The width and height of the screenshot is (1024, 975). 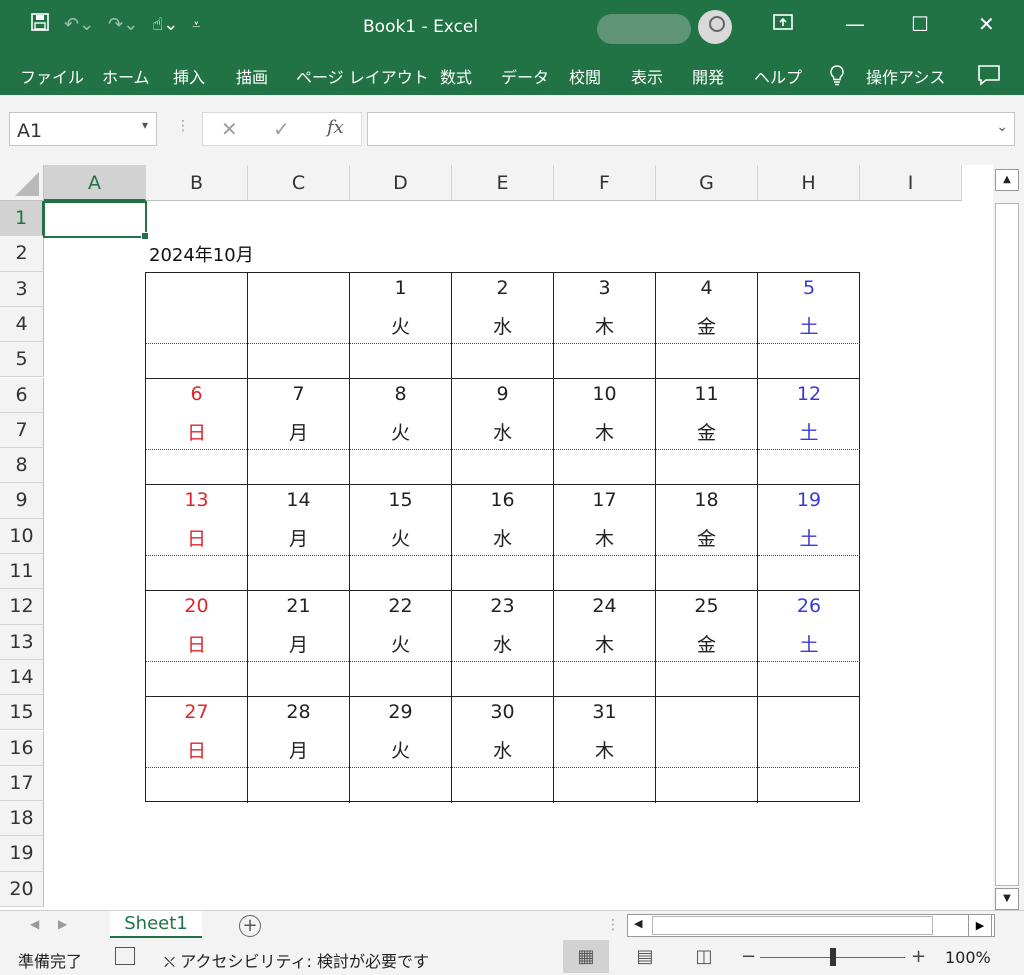 I want to click on vertical-scrollbar: ▲ ▼, so click(x=1008, y=537).